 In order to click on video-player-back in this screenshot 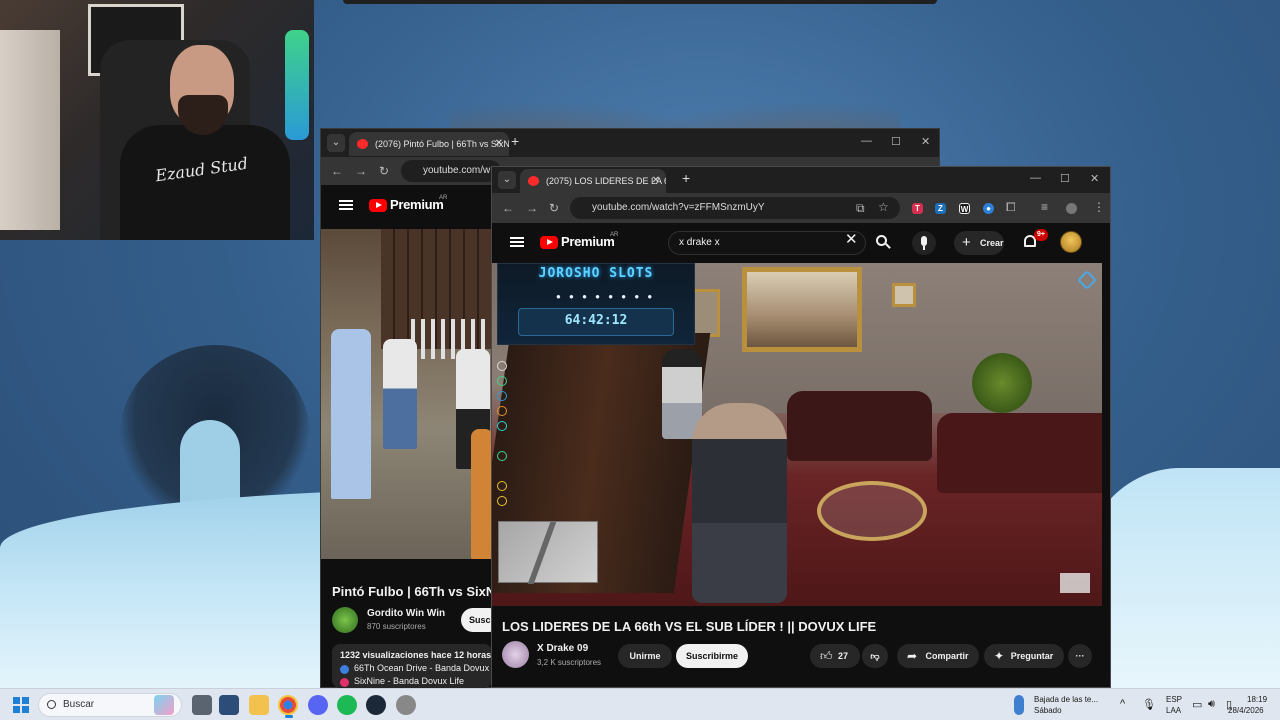, I will do `click(407, 394)`.